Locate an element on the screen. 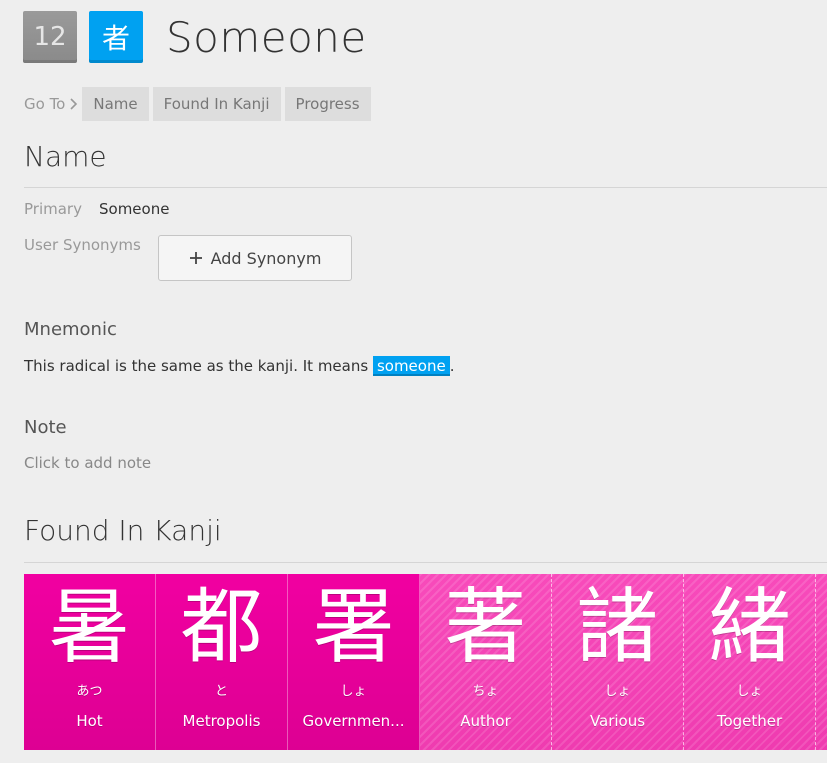 The height and width of the screenshot is (763, 827). page-title: Someone is located at coordinates (266, 37).